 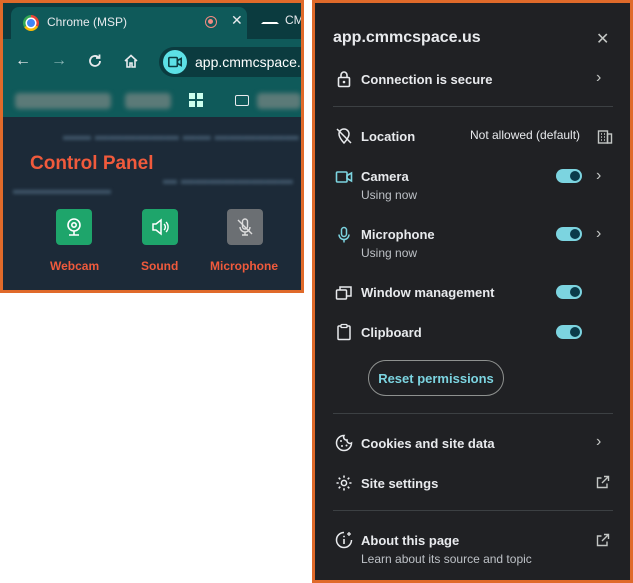 I want to click on apps-grid-icon, so click(x=196, y=100).